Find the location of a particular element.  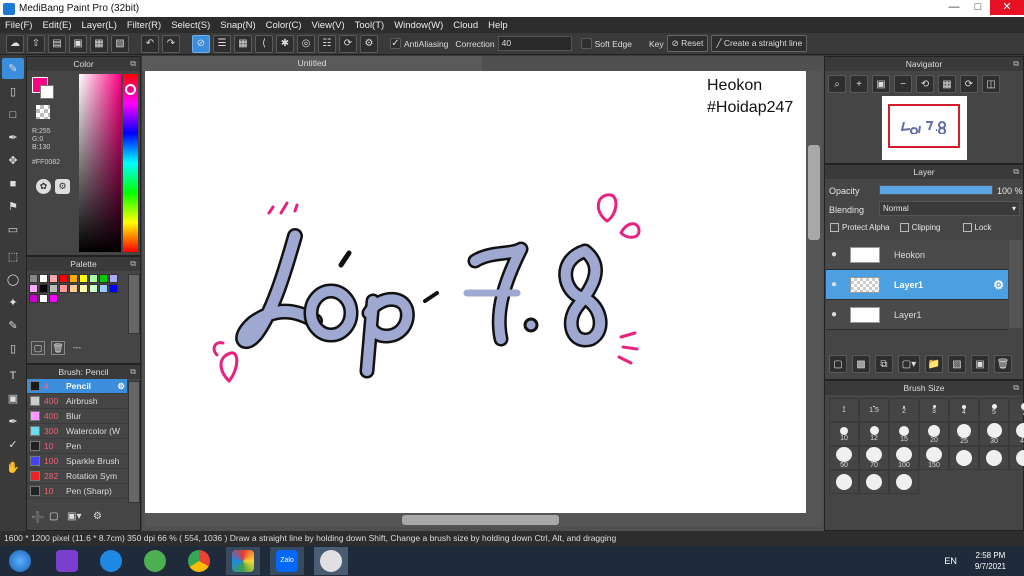

taskbar-medibang is located at coordinates (331, 561).